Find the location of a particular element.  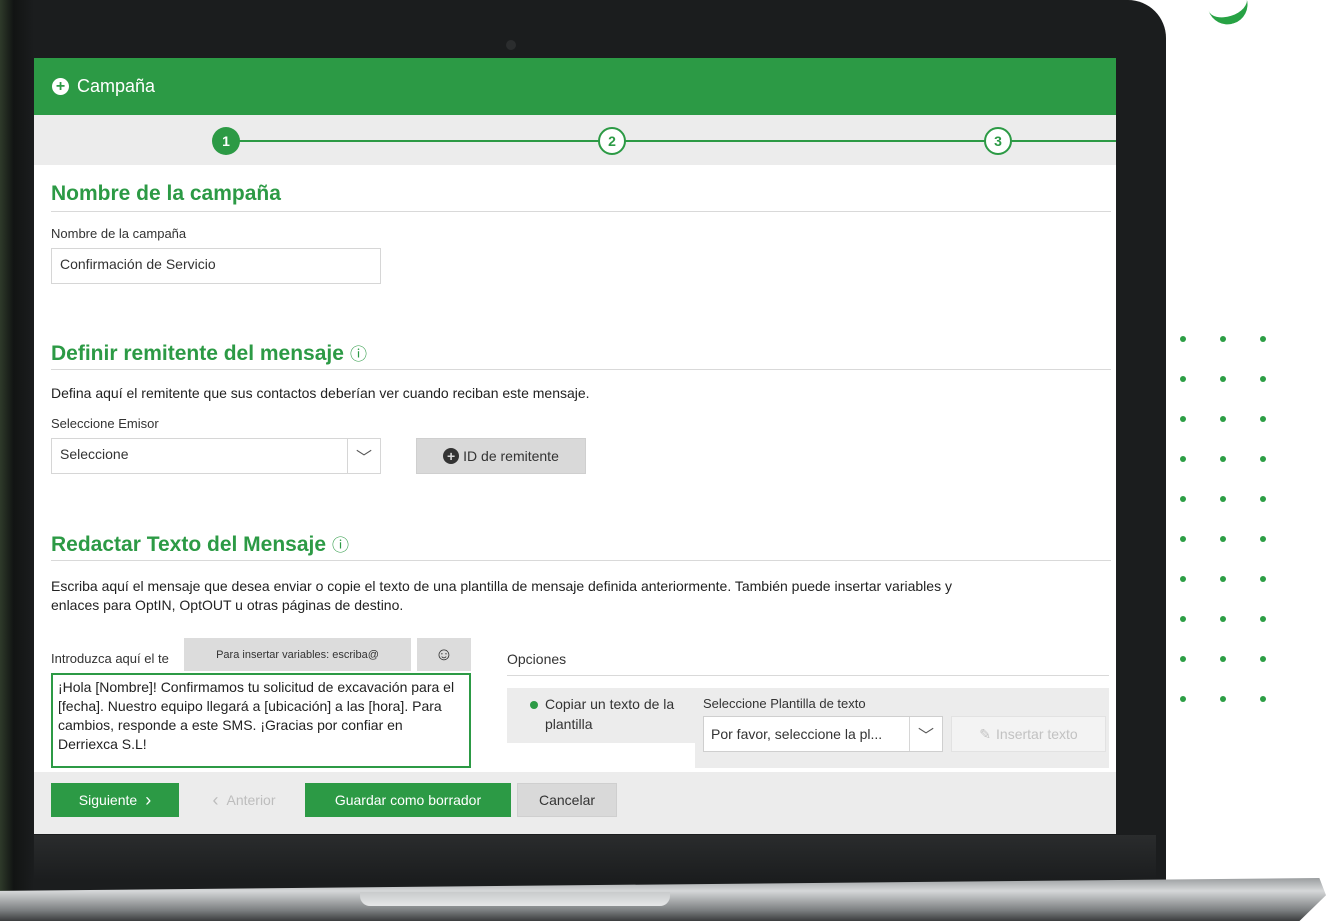

section-title-message: Redactar Texto del Mensaje ⓘ is located at coordinates (200, 544).